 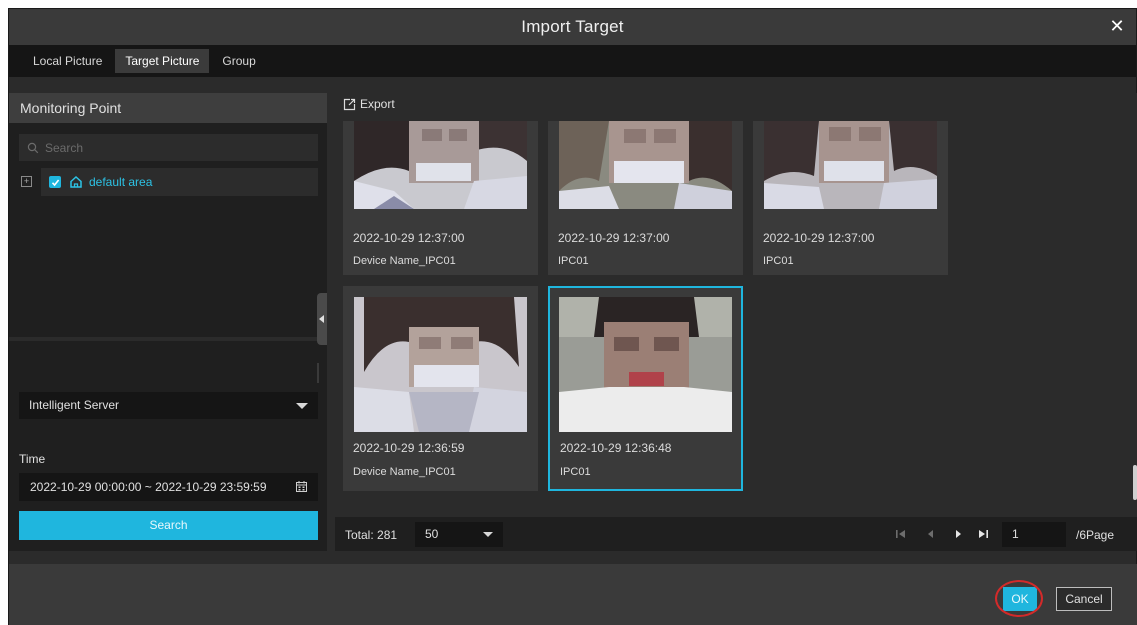 What do you see at coordinates (179, 182) in the screenshot?
I see `tree-item-default-area: default area` at bounding box center [179, 182].